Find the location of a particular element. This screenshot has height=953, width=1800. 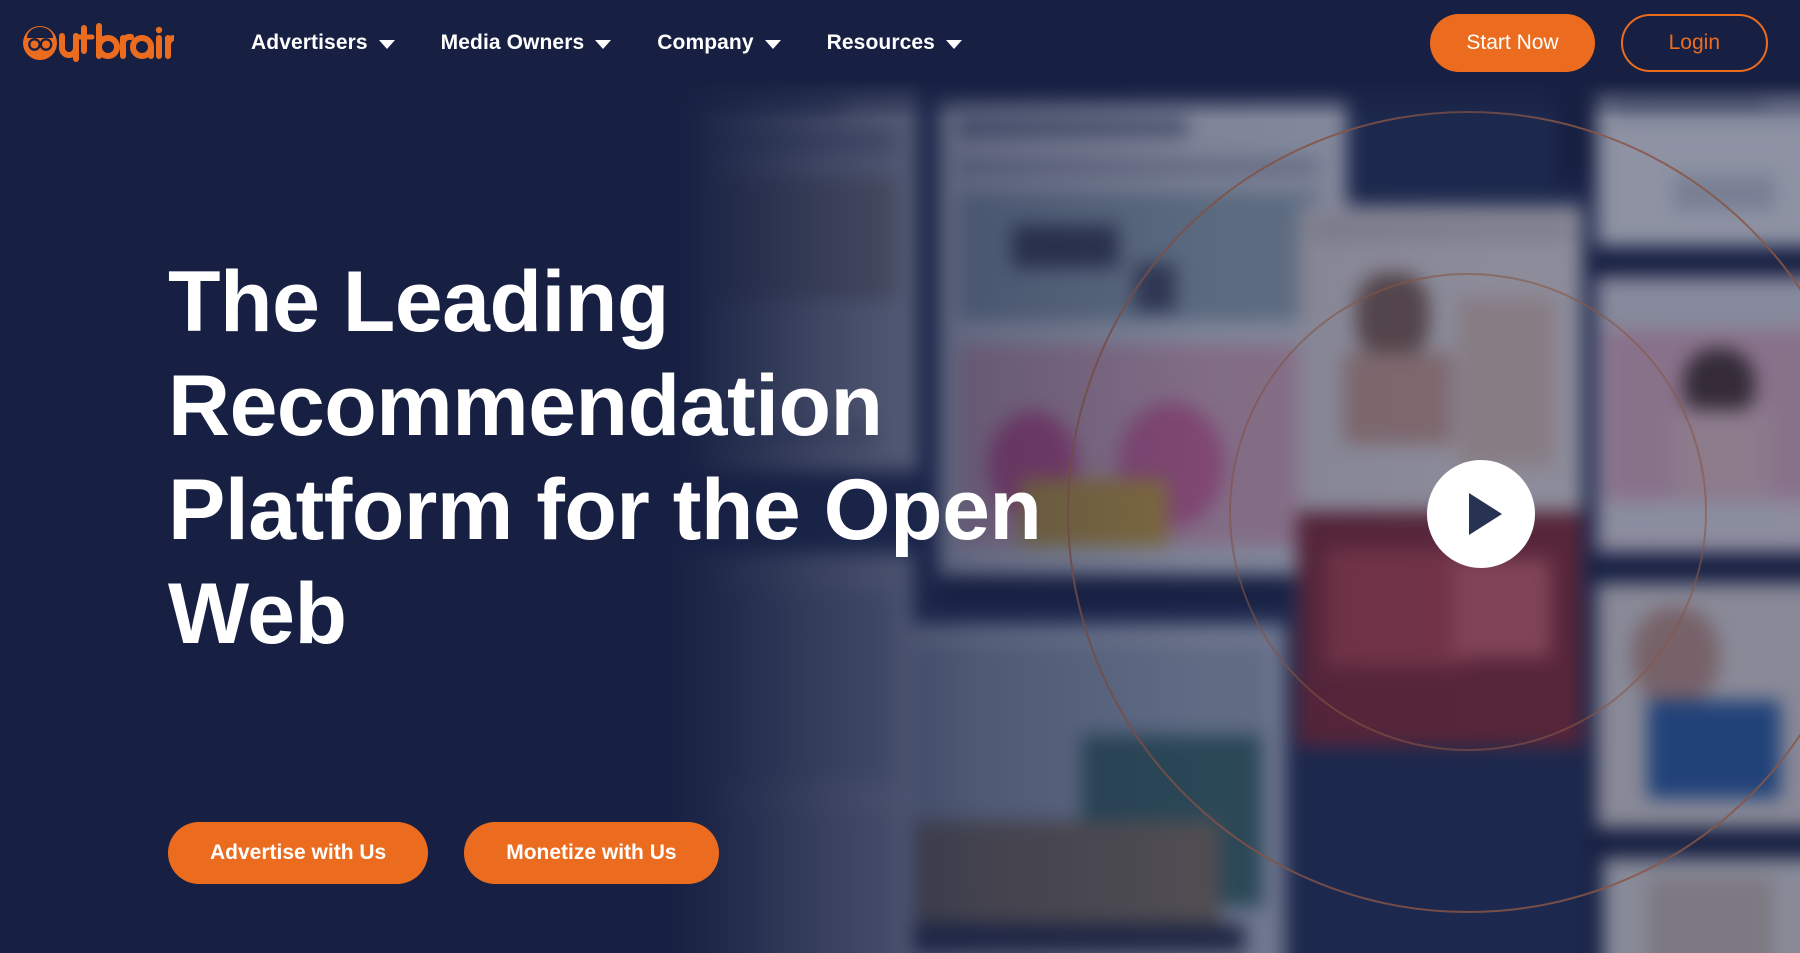

login-button: Login is located at coordinates (1694, 43).